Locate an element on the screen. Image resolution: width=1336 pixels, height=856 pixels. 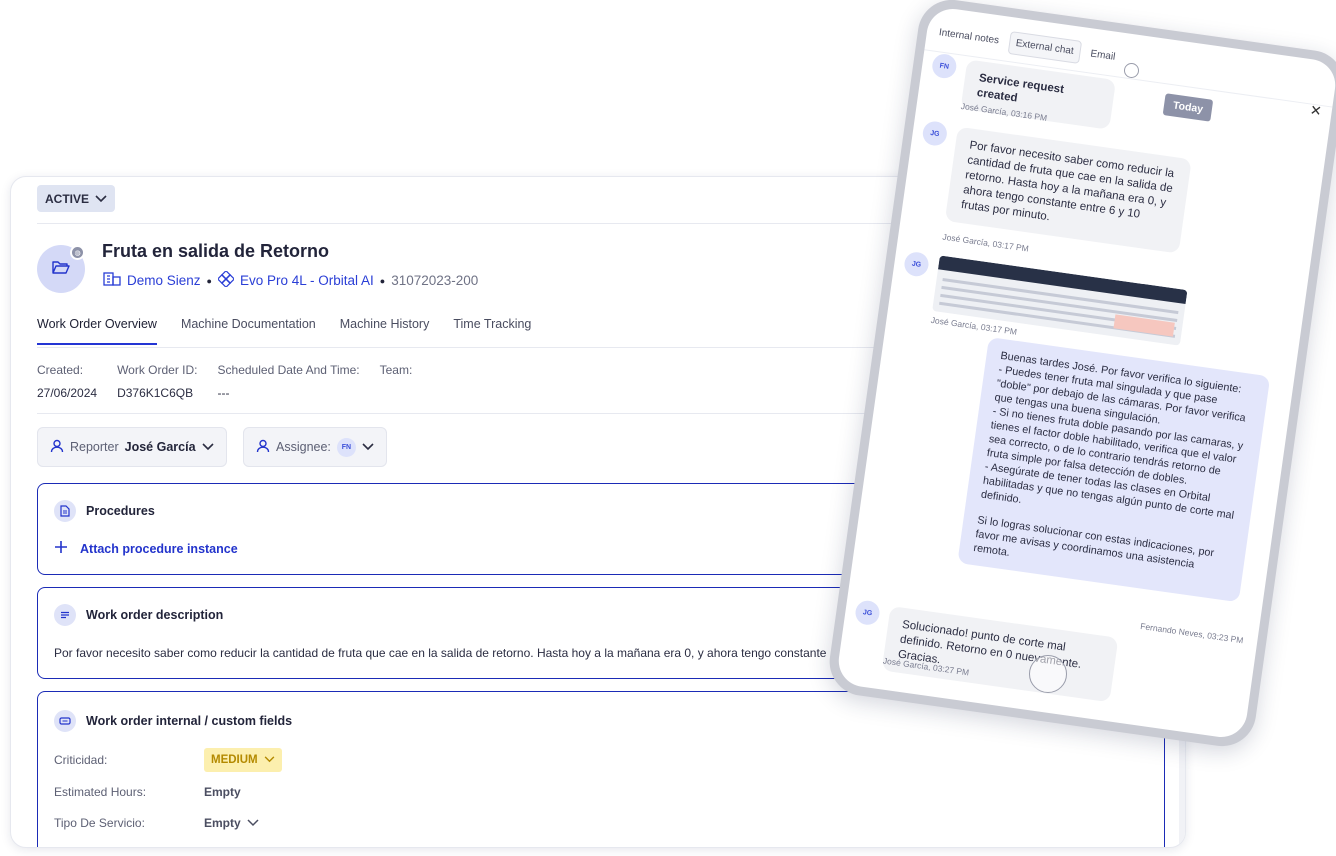
attach-procedure-button: Attach procedure instance is located at coordinates (146, 548).